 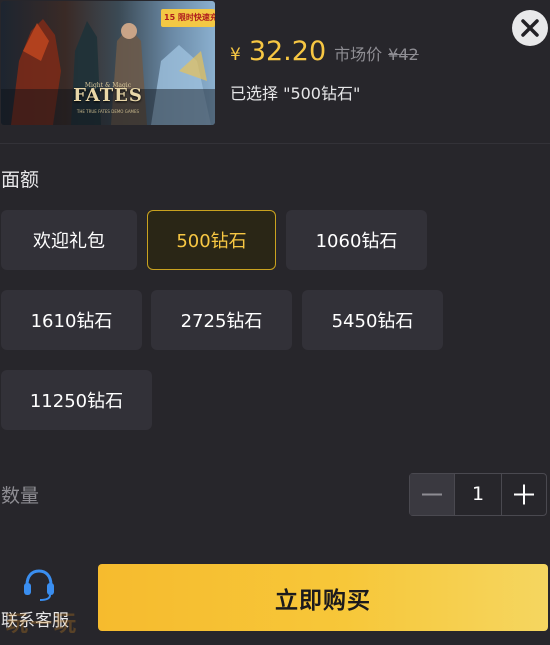 I want to click on quantity-increase-button, so click(x=524, y=494).